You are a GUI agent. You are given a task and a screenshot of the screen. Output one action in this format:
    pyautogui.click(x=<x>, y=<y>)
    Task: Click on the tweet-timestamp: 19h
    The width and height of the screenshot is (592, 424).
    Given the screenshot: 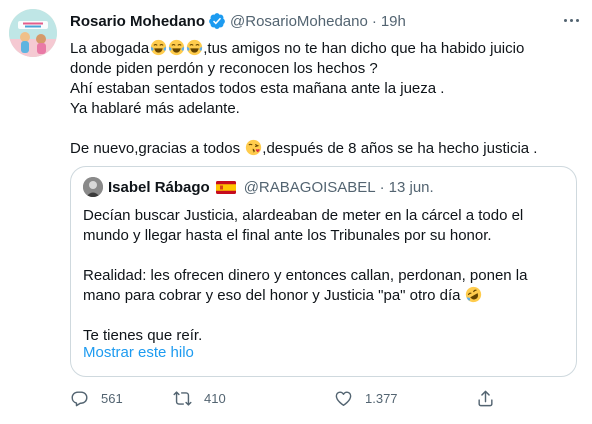 What is the action you would take?
    pyautogui.click(x=393, y=21)
    